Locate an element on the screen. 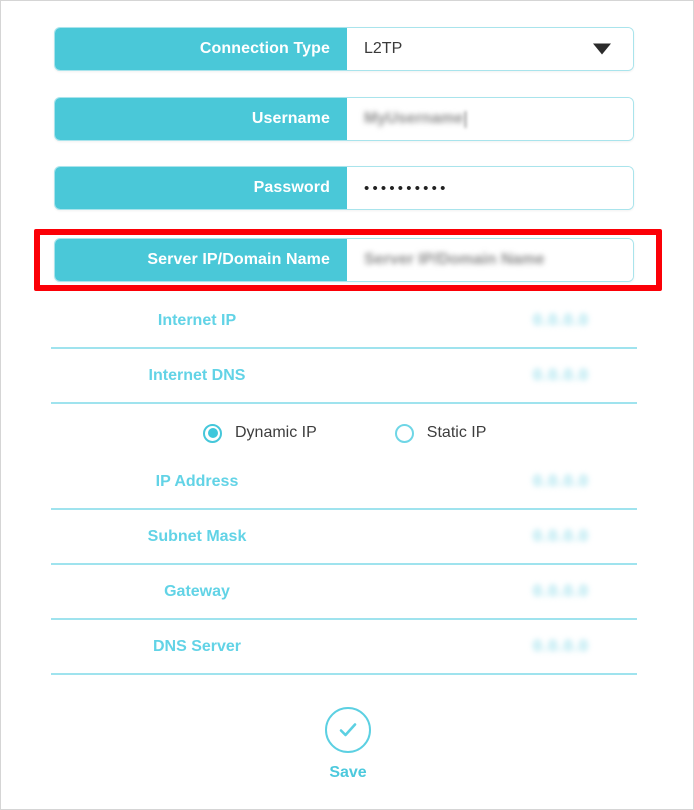  chevron-down-icon is located at coordinates (602, 49).